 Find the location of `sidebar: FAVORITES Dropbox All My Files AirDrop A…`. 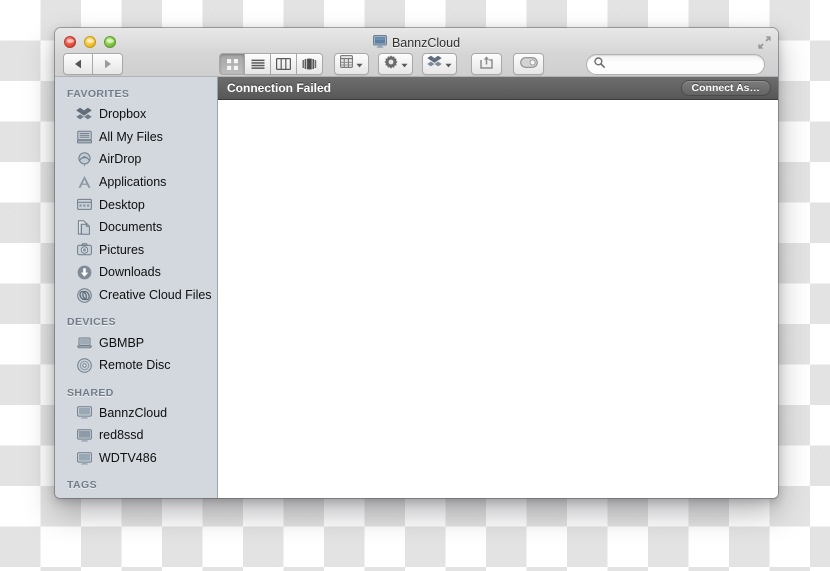

sidebar: FAVORITES Dropbox All My Files AirDrop A… is located at coordinates (136, 287).